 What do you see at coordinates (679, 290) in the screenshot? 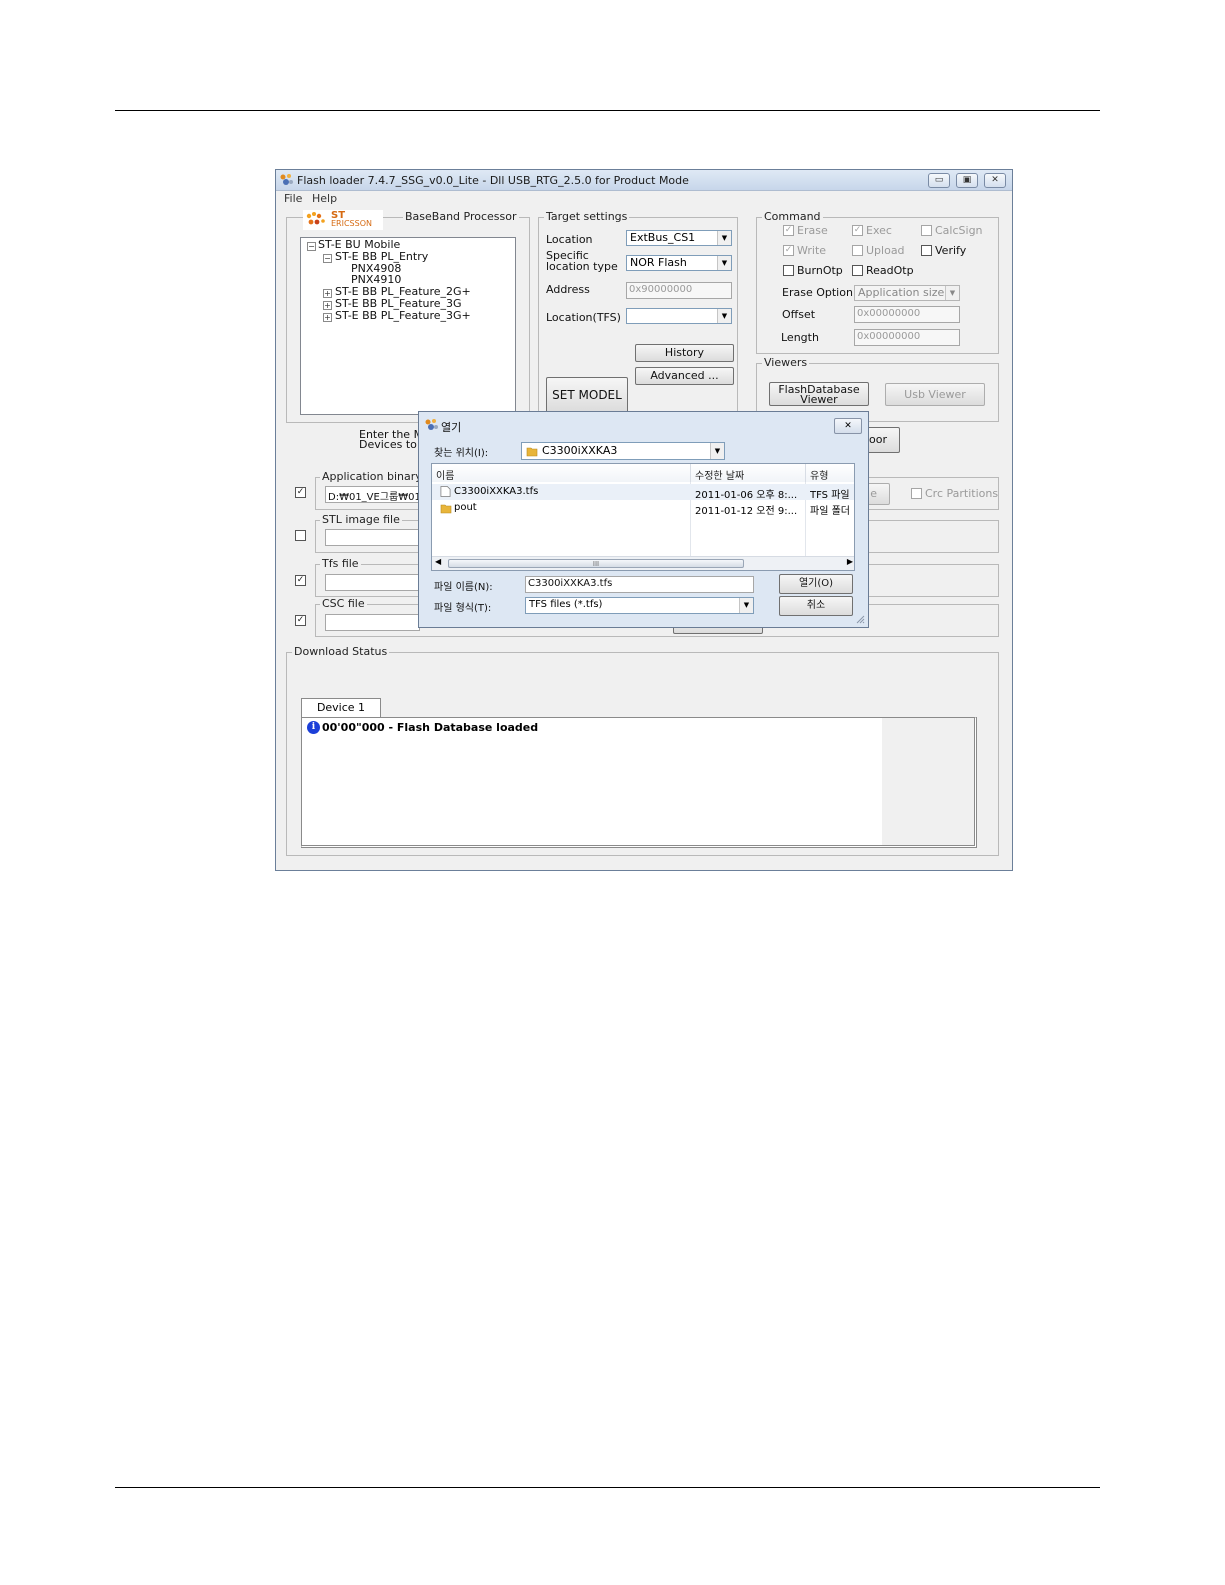
I see `address-field: 0x90000000` at bounding box center [679, 290].